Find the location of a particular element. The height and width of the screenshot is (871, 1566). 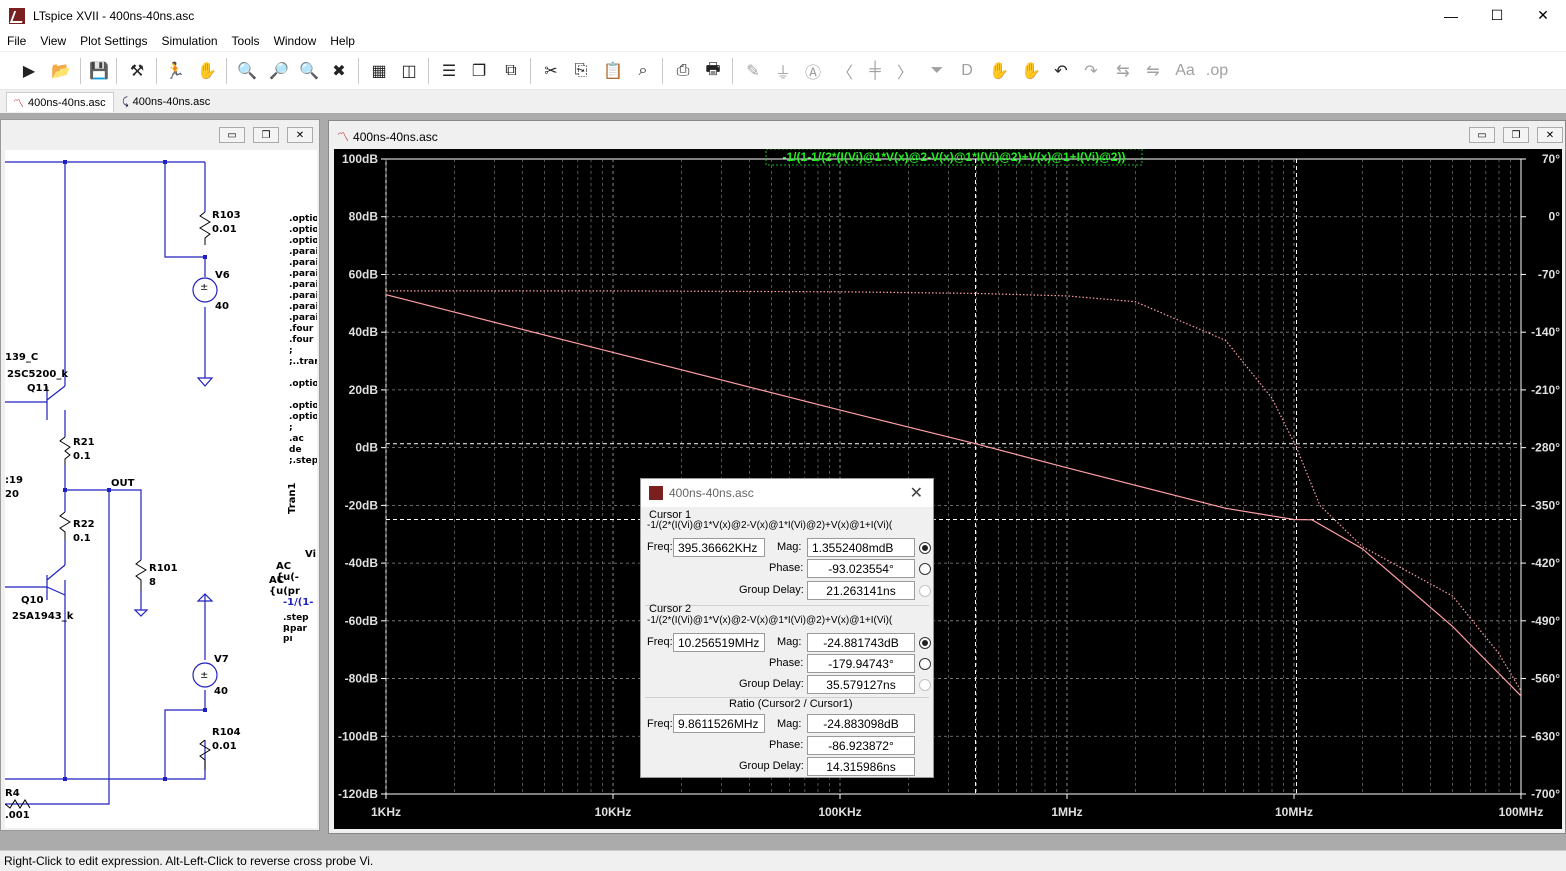

print-setup-icon: 🖶 is located at coordinates (713, 71).